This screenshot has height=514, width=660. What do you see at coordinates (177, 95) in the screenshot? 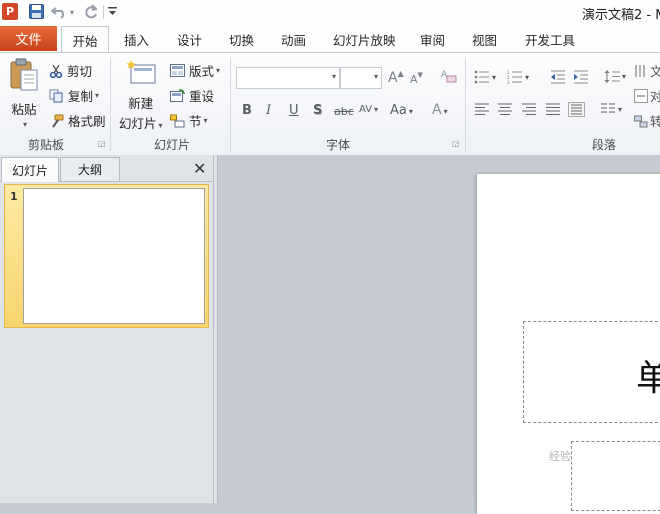
I see `reset-icon` at bounding box center [177, 95].